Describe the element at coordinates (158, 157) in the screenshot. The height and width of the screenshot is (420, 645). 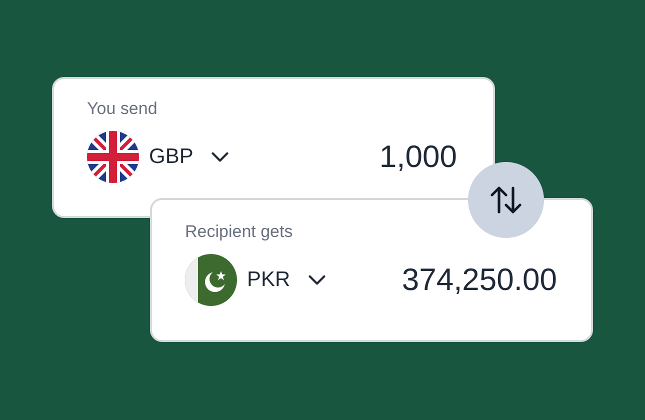
I see `currency-selector: GBP` at that location.